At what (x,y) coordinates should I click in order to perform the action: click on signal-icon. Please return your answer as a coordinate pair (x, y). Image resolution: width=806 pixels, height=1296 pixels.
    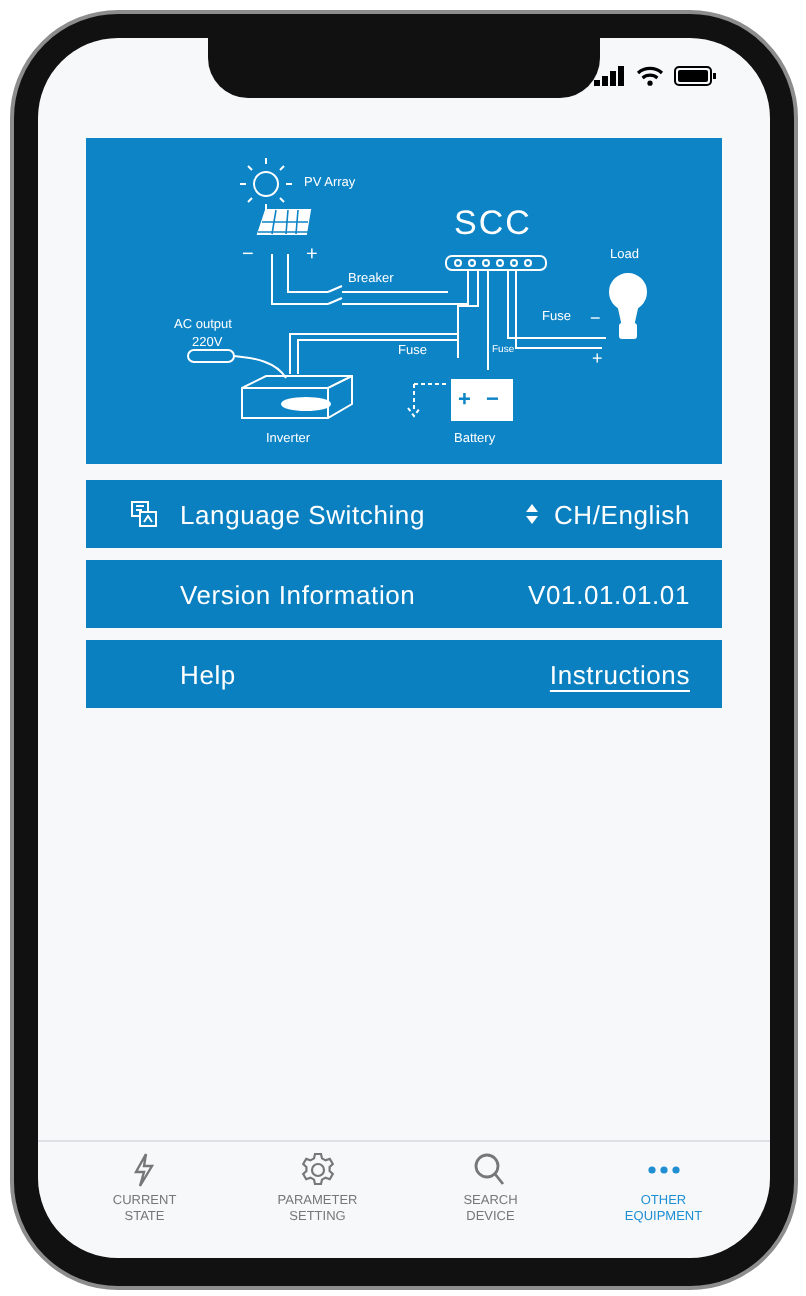
    Looking at the image, I should click on (610, 76).